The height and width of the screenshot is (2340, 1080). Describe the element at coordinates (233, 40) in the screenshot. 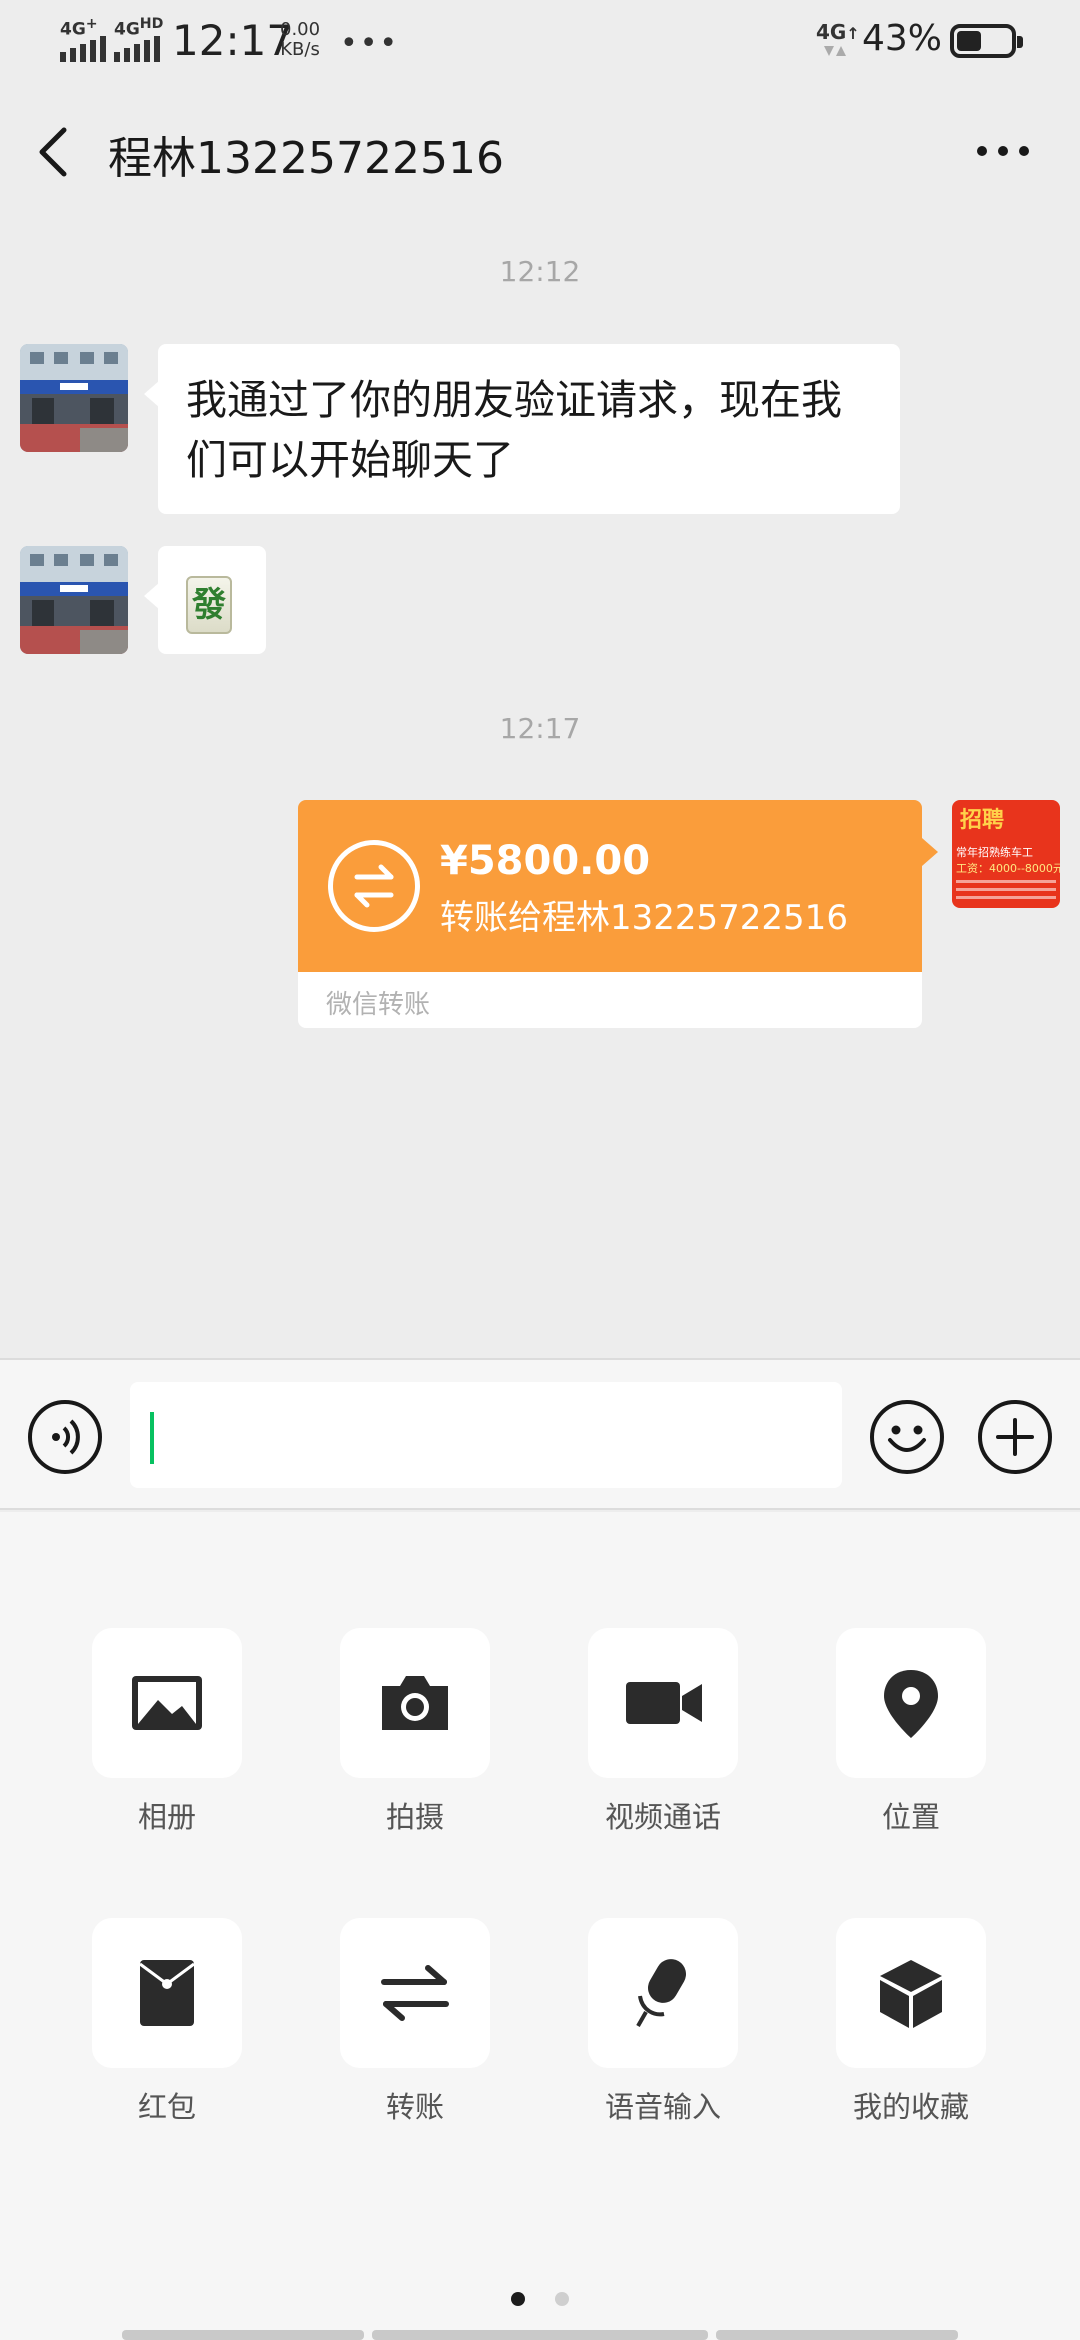

I see `status-time: 12:17` at that location.